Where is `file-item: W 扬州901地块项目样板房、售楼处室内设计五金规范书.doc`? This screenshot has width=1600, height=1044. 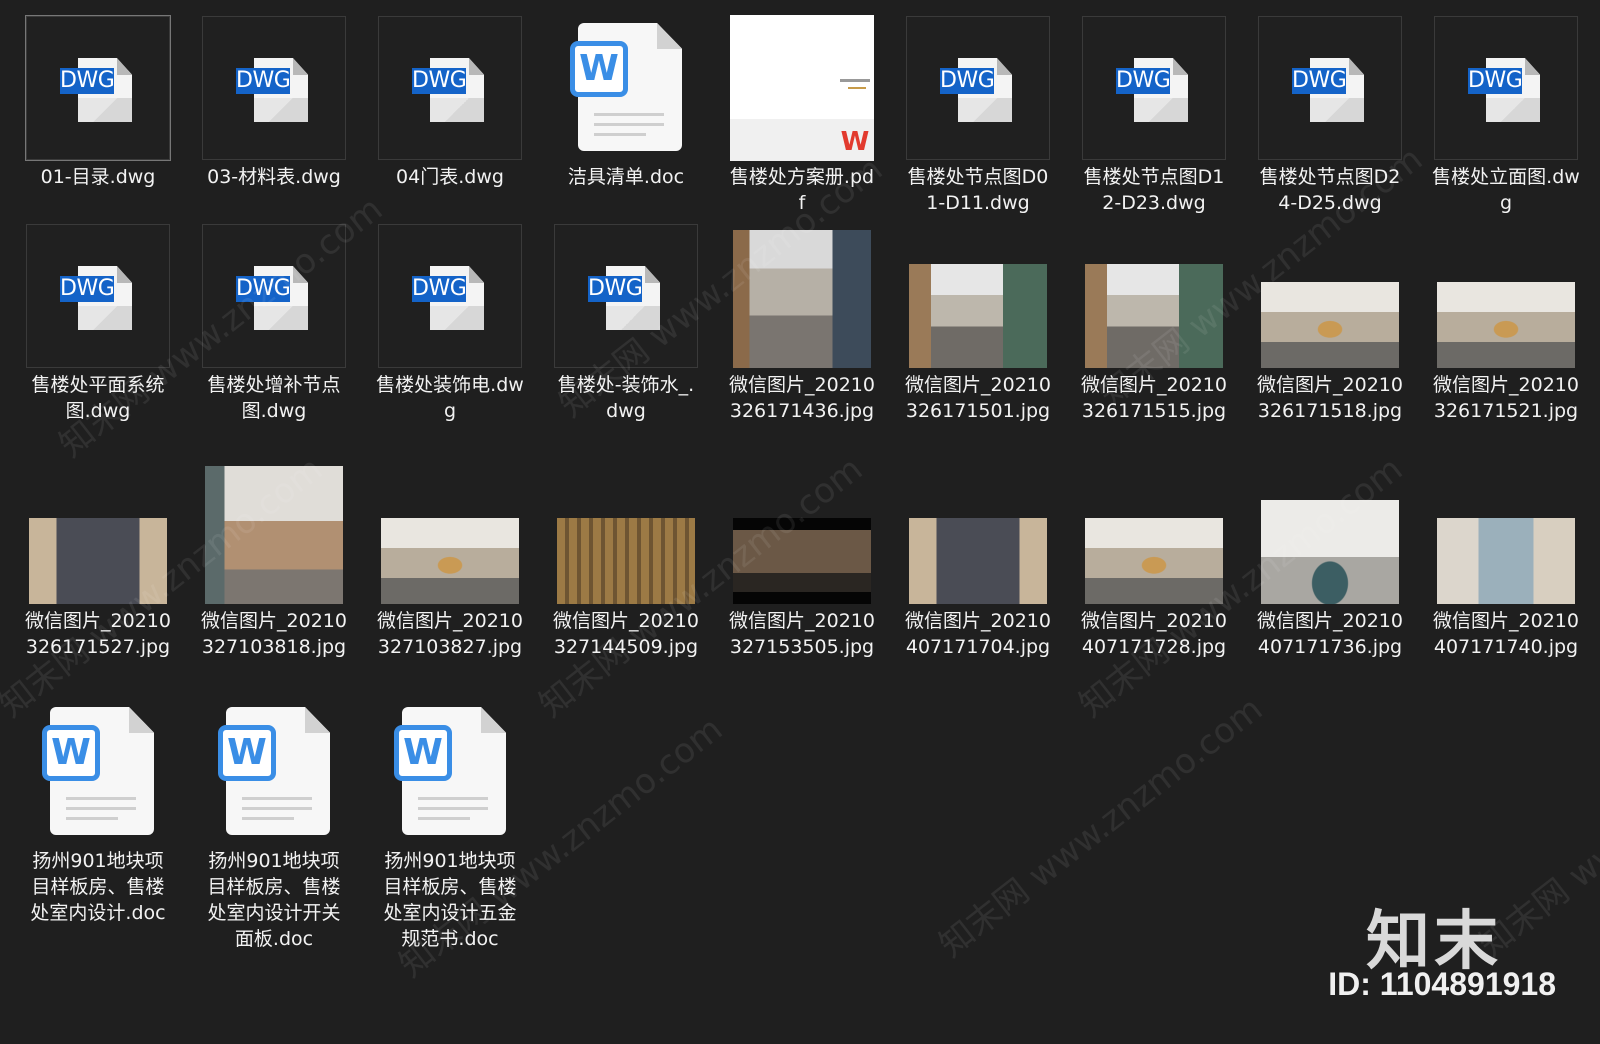 file-item: W 扬州901地块项目样板房、售楼处室内设计五金规范书.doc is located at coordinates (450, 826).